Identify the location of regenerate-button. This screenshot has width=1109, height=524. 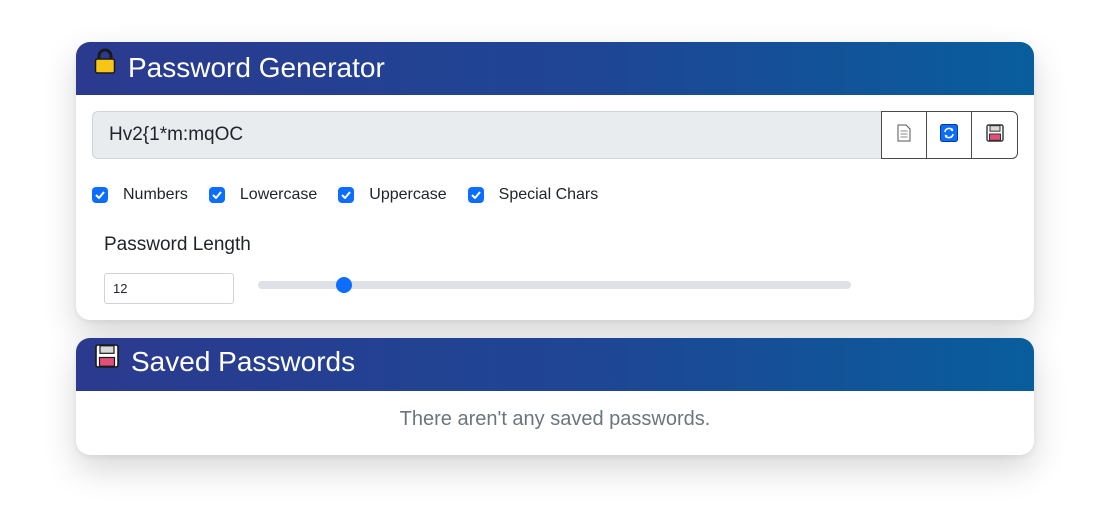
(949, 135).